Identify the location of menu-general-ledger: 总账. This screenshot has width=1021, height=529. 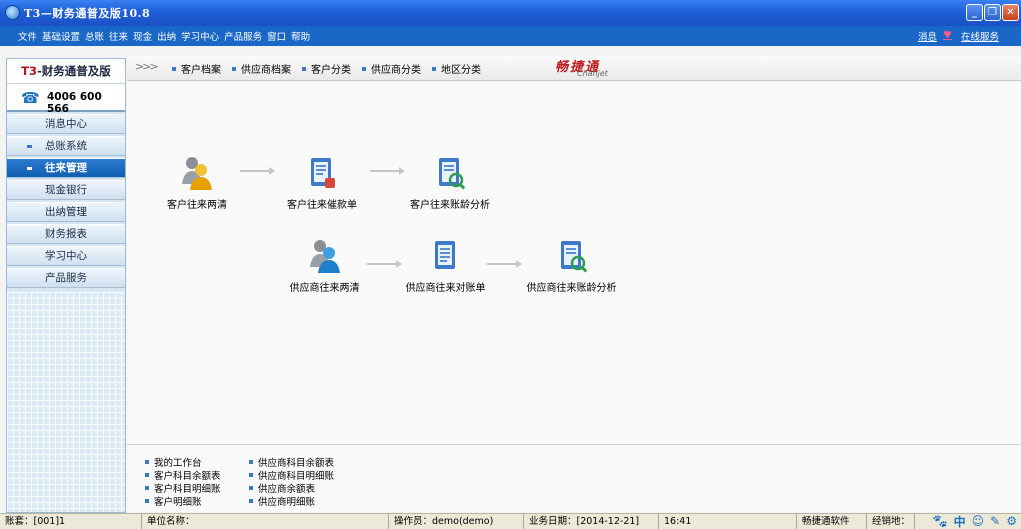
(94, 36).